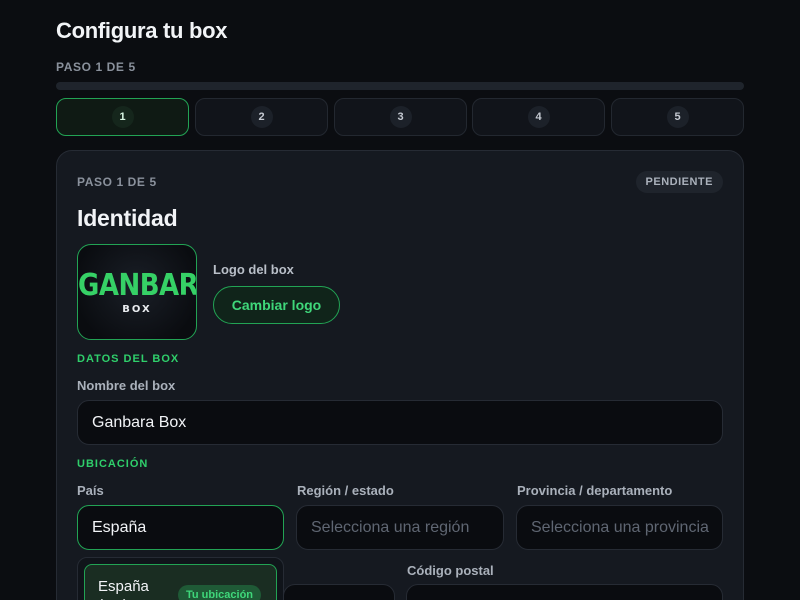  Describe the element at coordinates (180, 582) in the screenshot. I see `country-option-es: España (ES) Tu ubicación` at that location.